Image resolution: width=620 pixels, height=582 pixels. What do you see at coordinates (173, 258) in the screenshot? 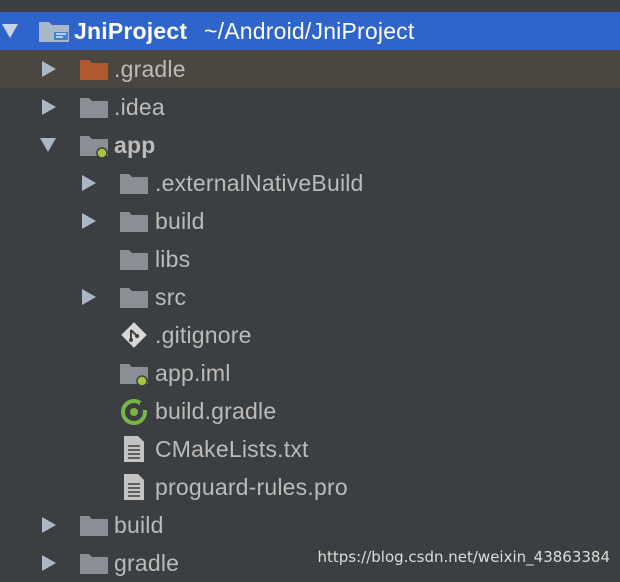
I see `tree-label: libs` at bounding box center [173, 258].